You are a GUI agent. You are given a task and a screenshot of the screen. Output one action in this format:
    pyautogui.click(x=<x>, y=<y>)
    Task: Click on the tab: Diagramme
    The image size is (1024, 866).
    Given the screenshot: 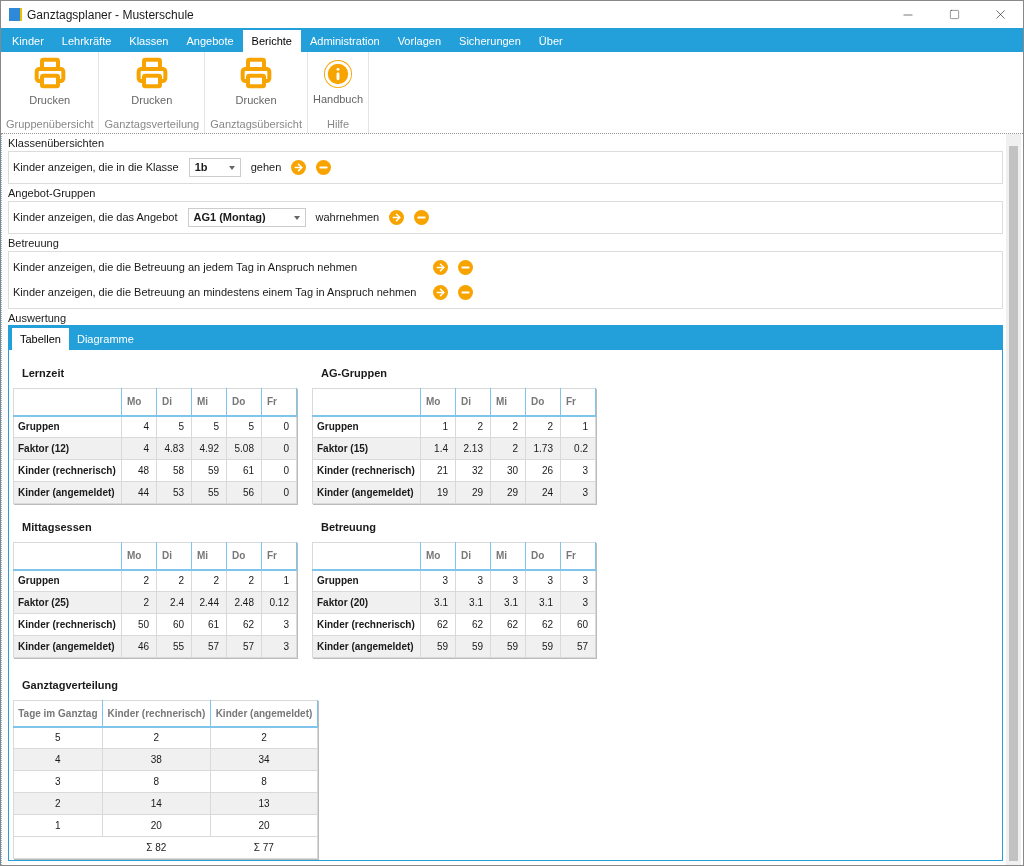 What is the action you would take?
    pyautogui.click(x=105, y=339)
    